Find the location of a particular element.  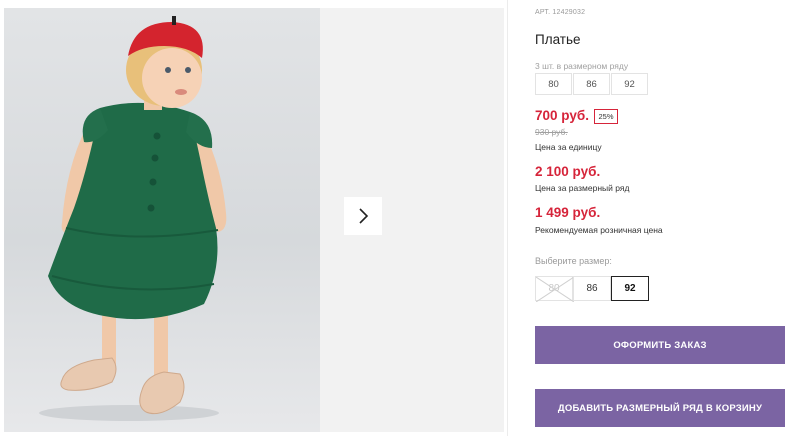

size-option-86: 86 is located at coordinates (592, 288).